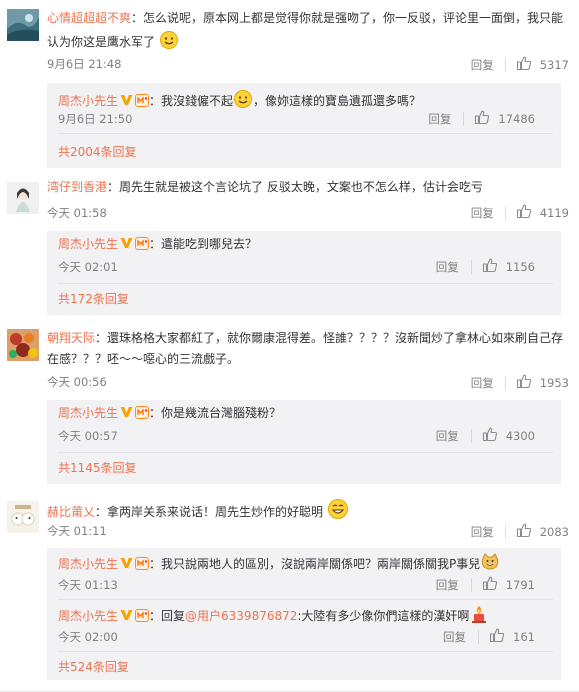 The width and height of the screenshot is (579, 692). I want to click on reply-text: 周杰小先生 ：你是幾流台灣腦殘粉？, so click(170, 413).